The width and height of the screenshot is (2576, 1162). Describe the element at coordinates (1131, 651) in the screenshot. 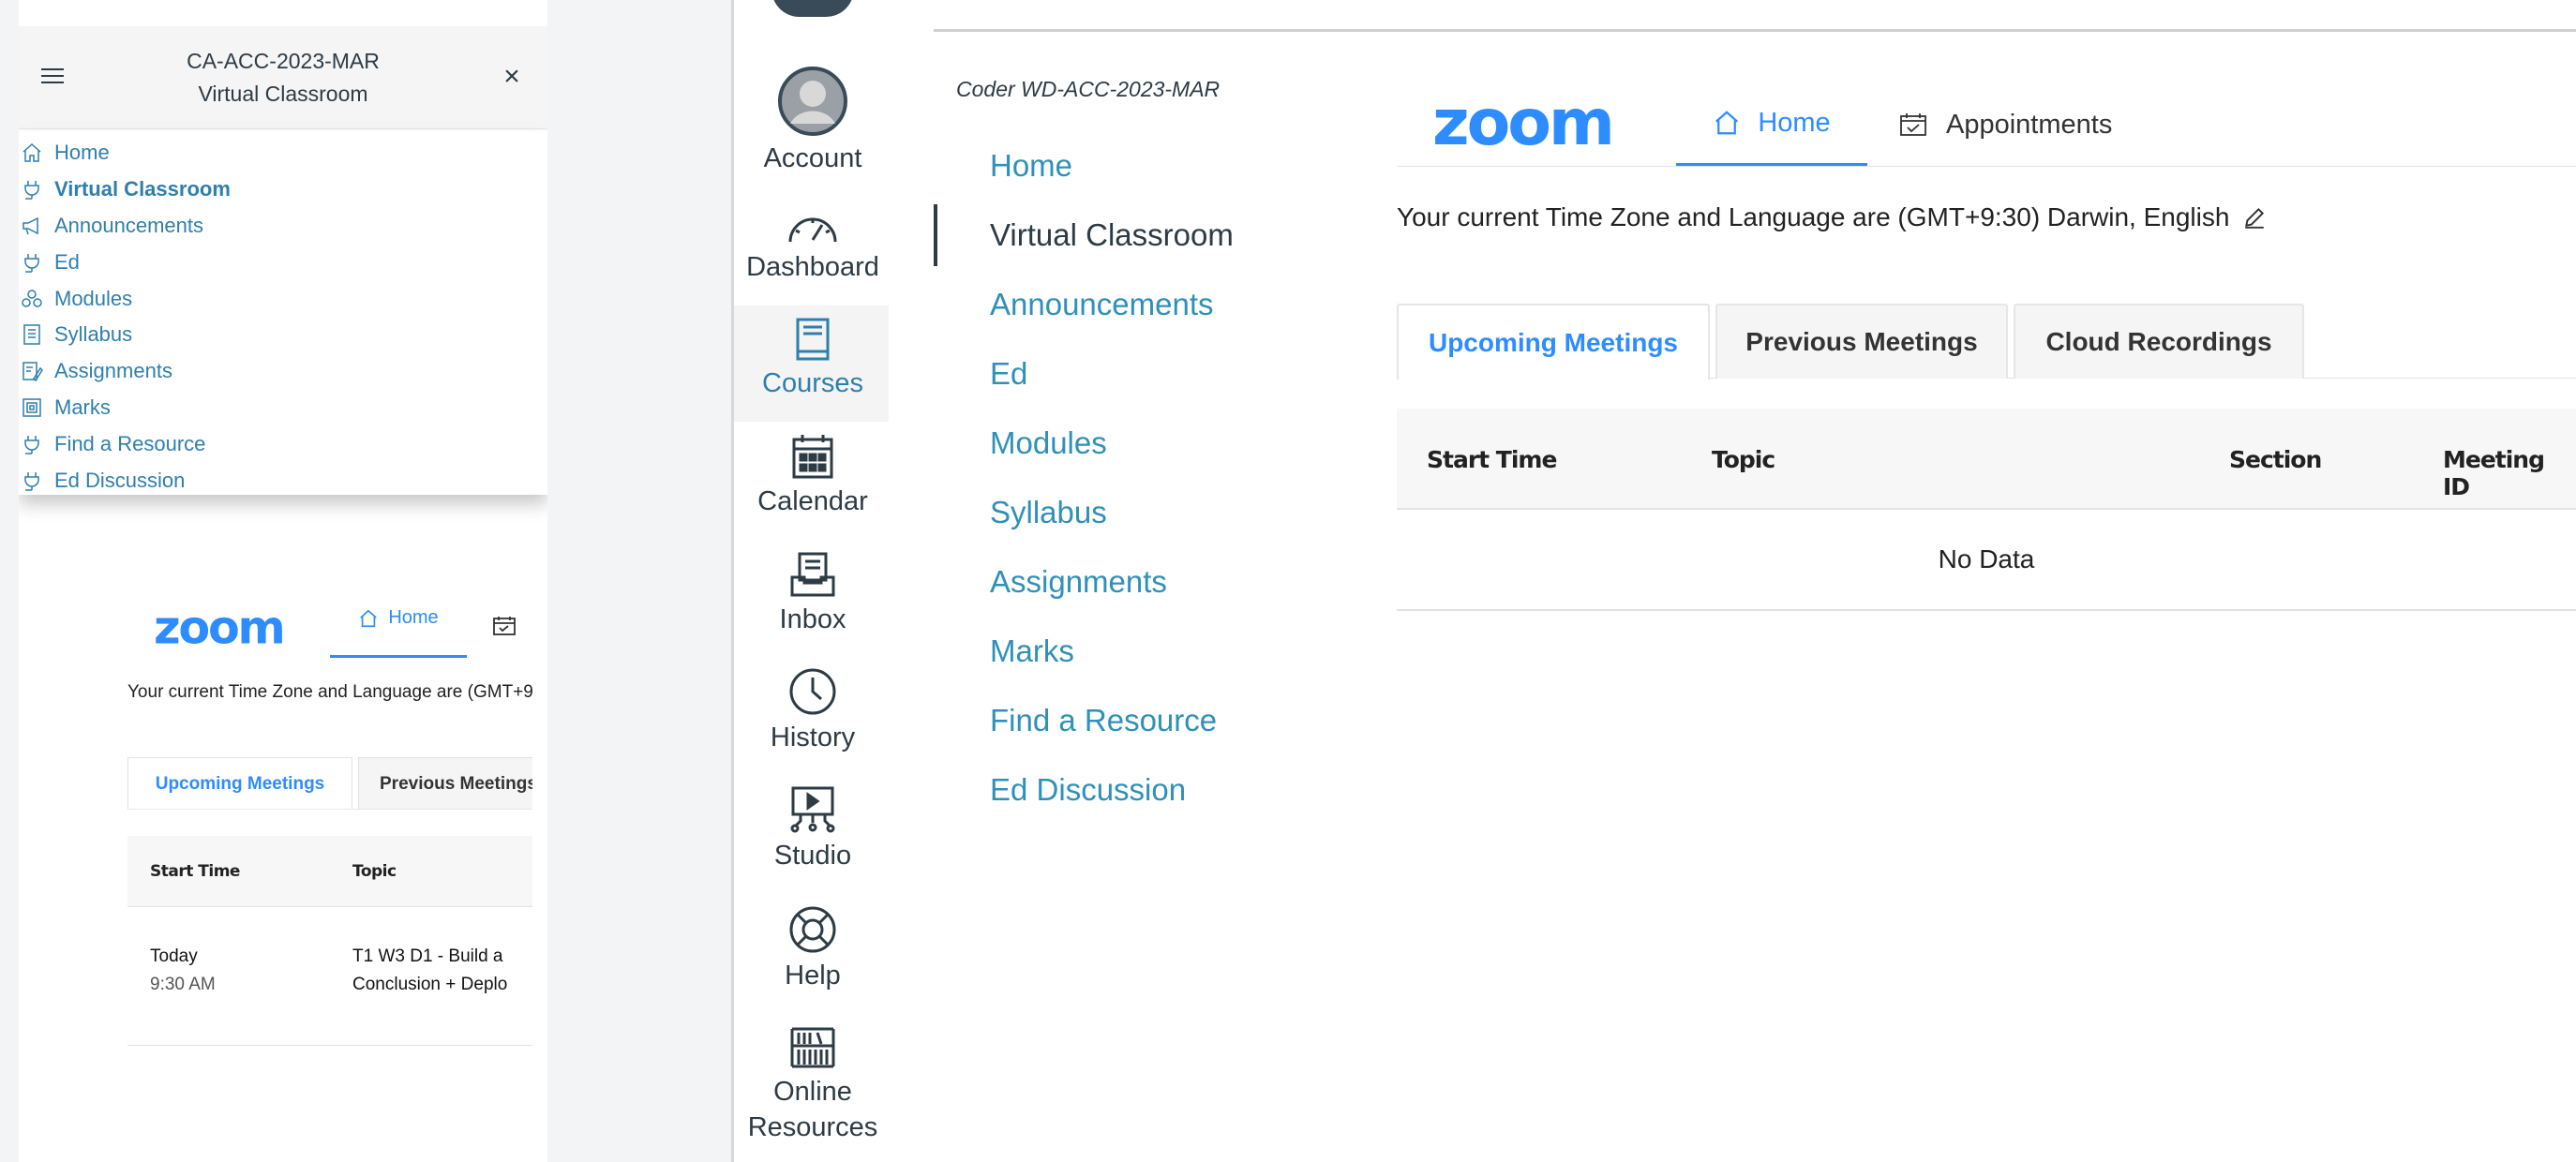

I see `course-nav-marks: Marks` at that location.